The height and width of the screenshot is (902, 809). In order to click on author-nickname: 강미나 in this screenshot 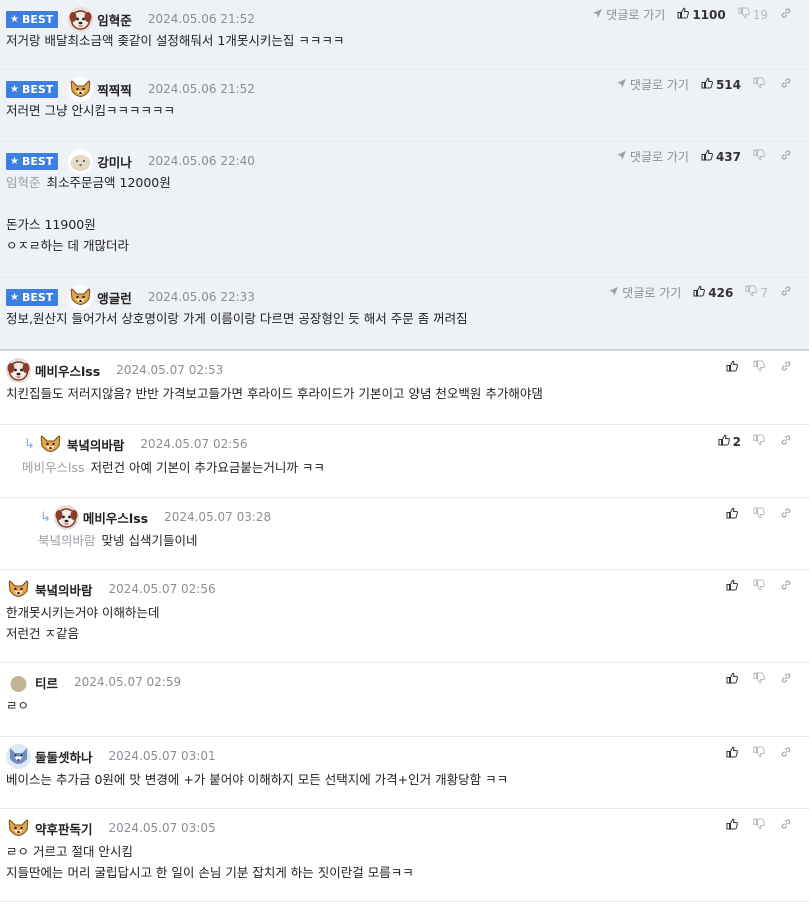, I will do `click(114, 161)`.